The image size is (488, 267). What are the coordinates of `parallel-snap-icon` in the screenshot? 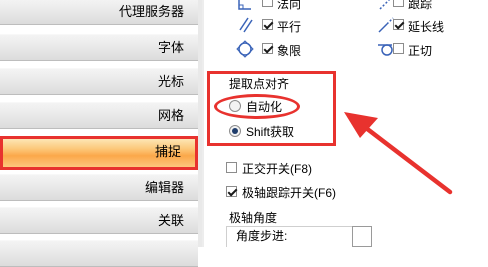 It's located at (246, 25).